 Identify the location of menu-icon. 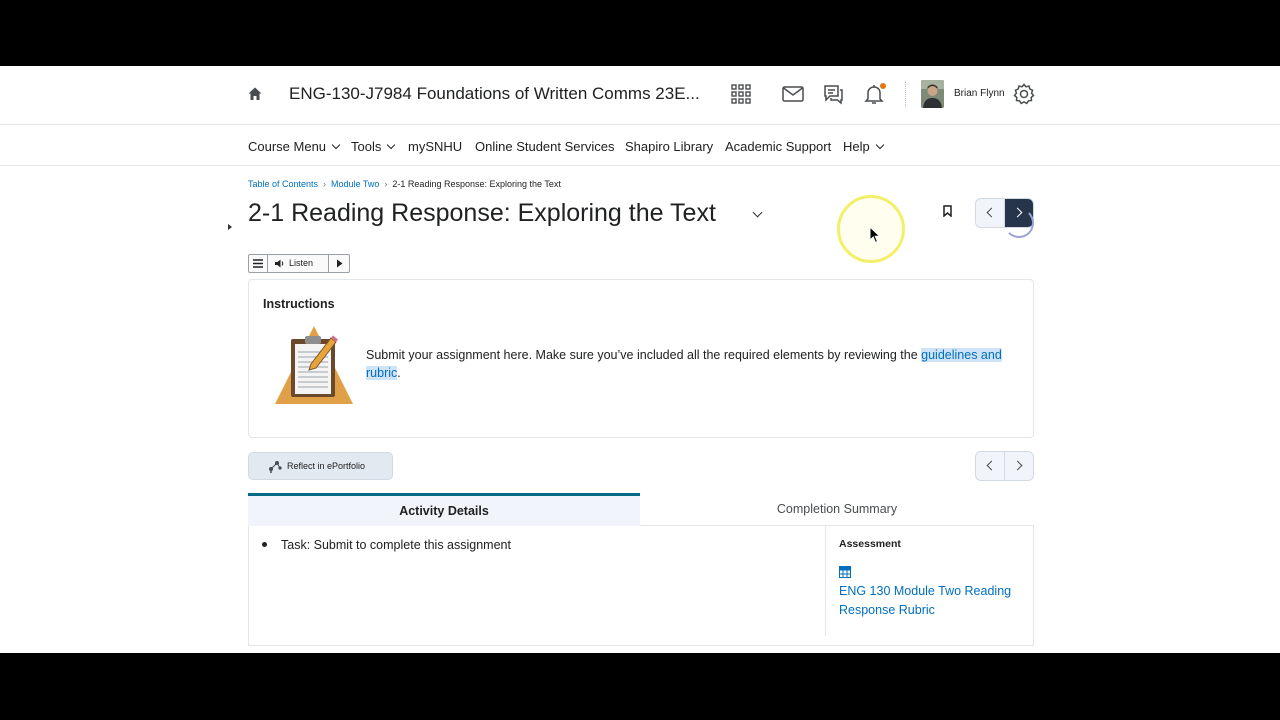
(258, 263).